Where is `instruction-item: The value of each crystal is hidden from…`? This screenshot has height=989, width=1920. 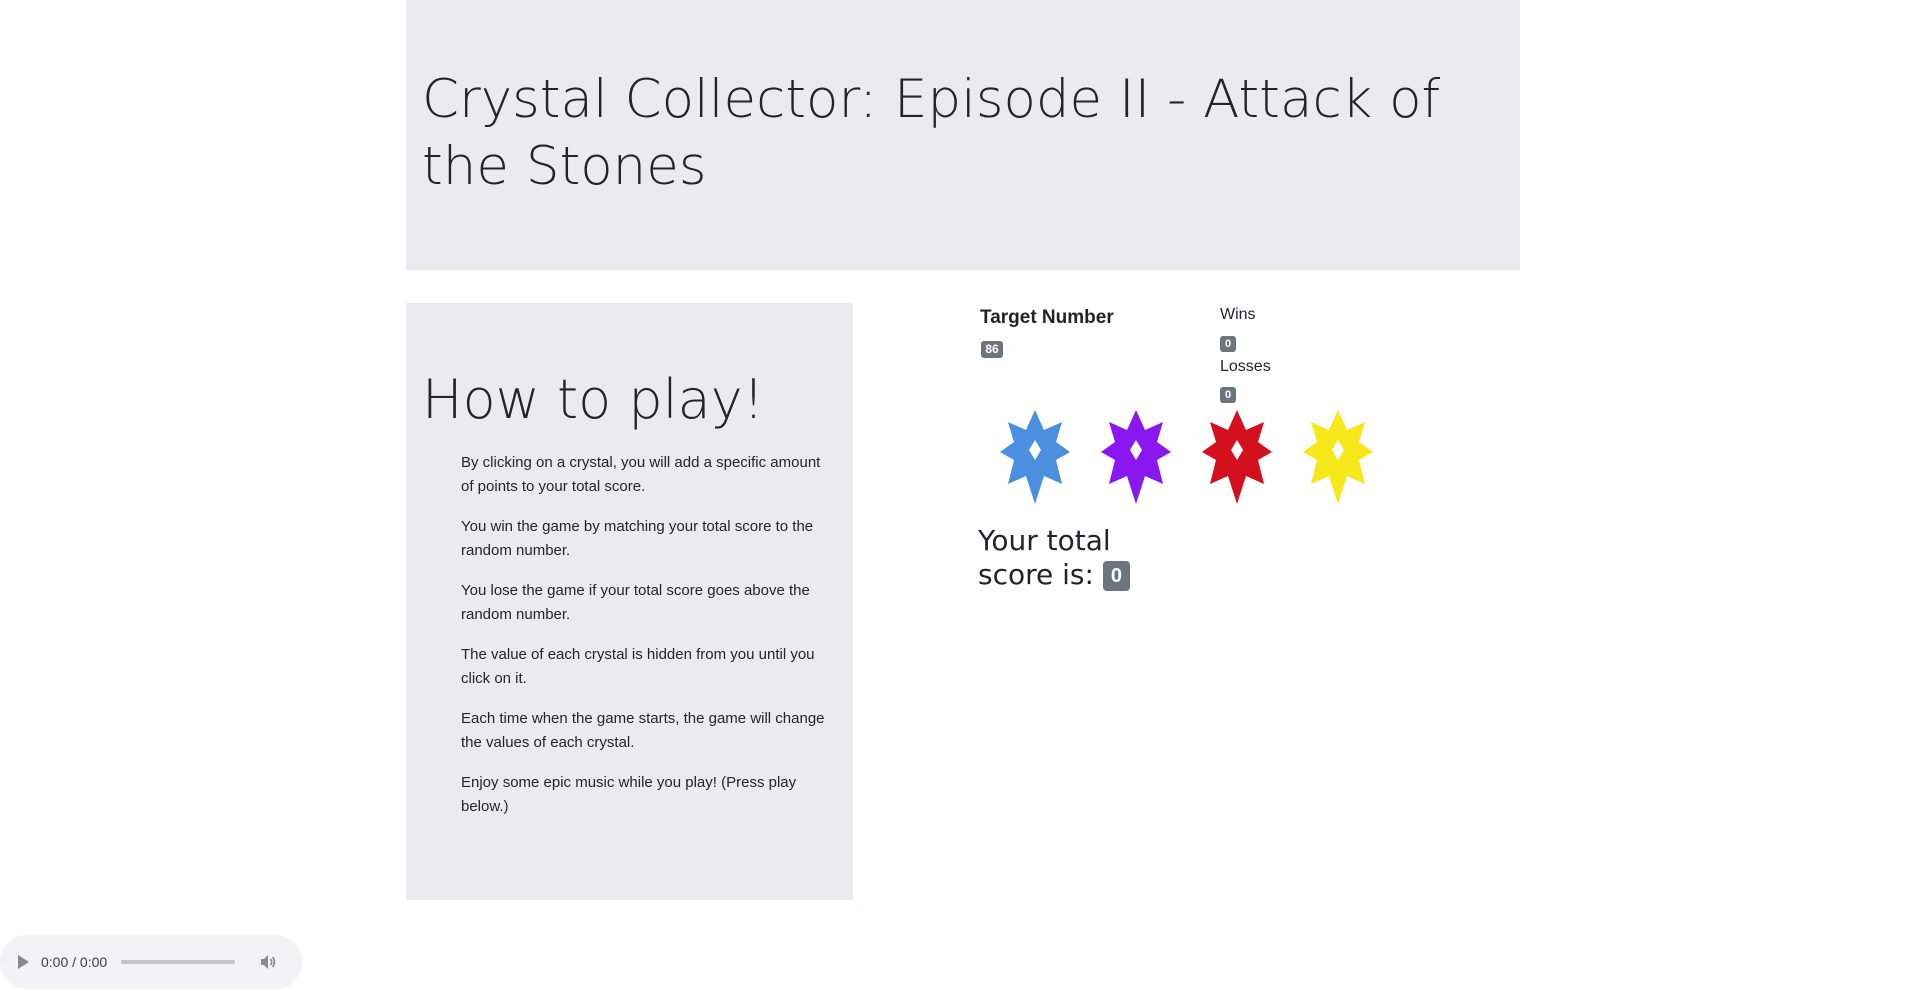 instruction-item: The value of each crystal is hidden from… is located at coordinates (638, 666).